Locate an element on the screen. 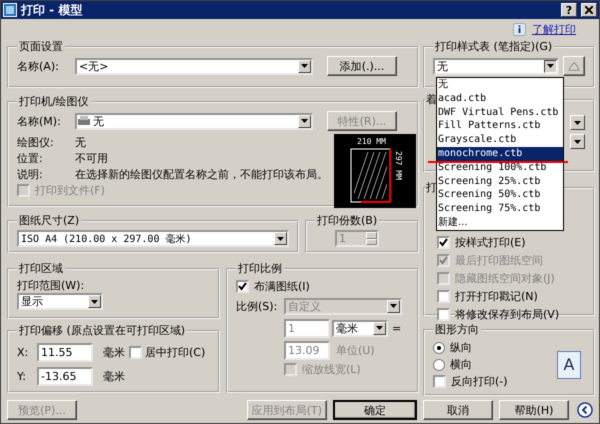  group-title: 打印机/绘图仪 is located at coordinates (54, 101).